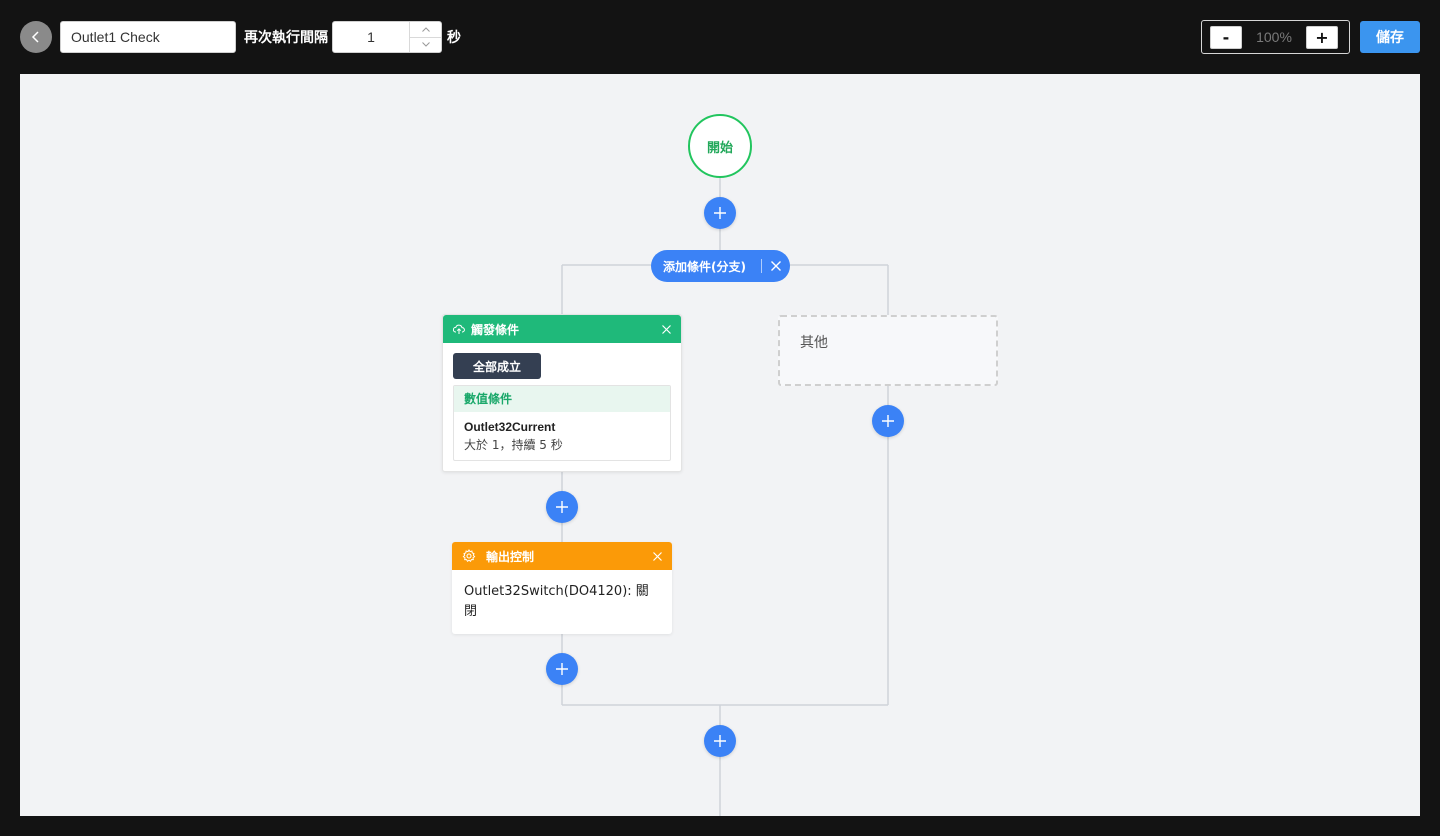  What do you see at coordinates (513, 445) in the screenshot?
I see `condition-description: 大於 1，持續 5 秒` at bounding box center [513, 445].